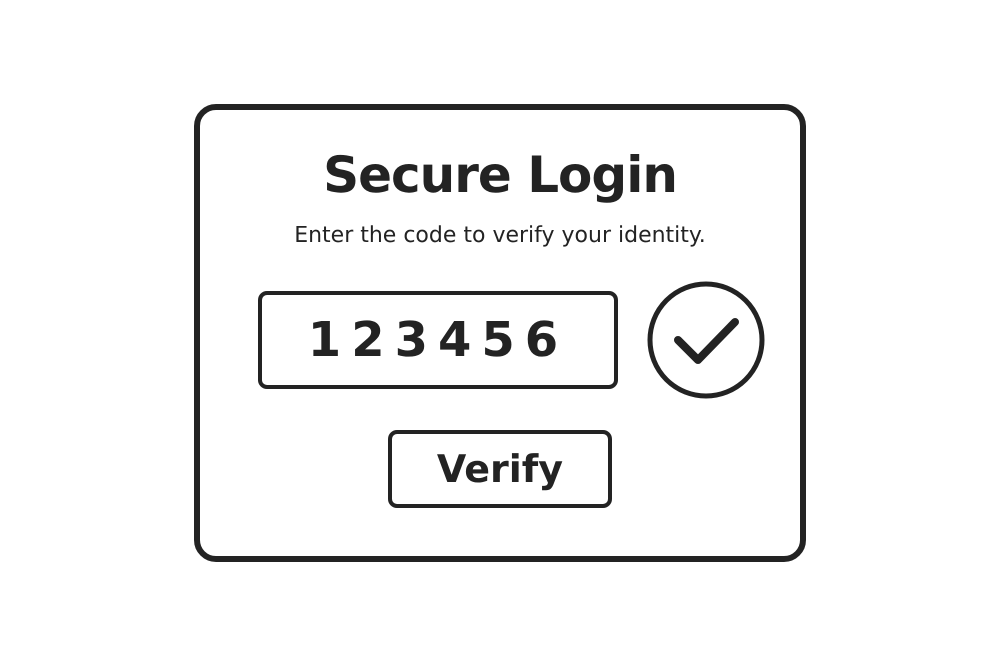 This screenshot has width=1000, height=667. I want to click on dialog-title: Secure Login, so click(500, 175).